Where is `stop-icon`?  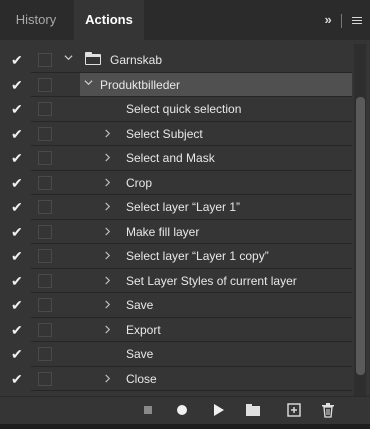 stop-icon is located at coordinates (148, 410).